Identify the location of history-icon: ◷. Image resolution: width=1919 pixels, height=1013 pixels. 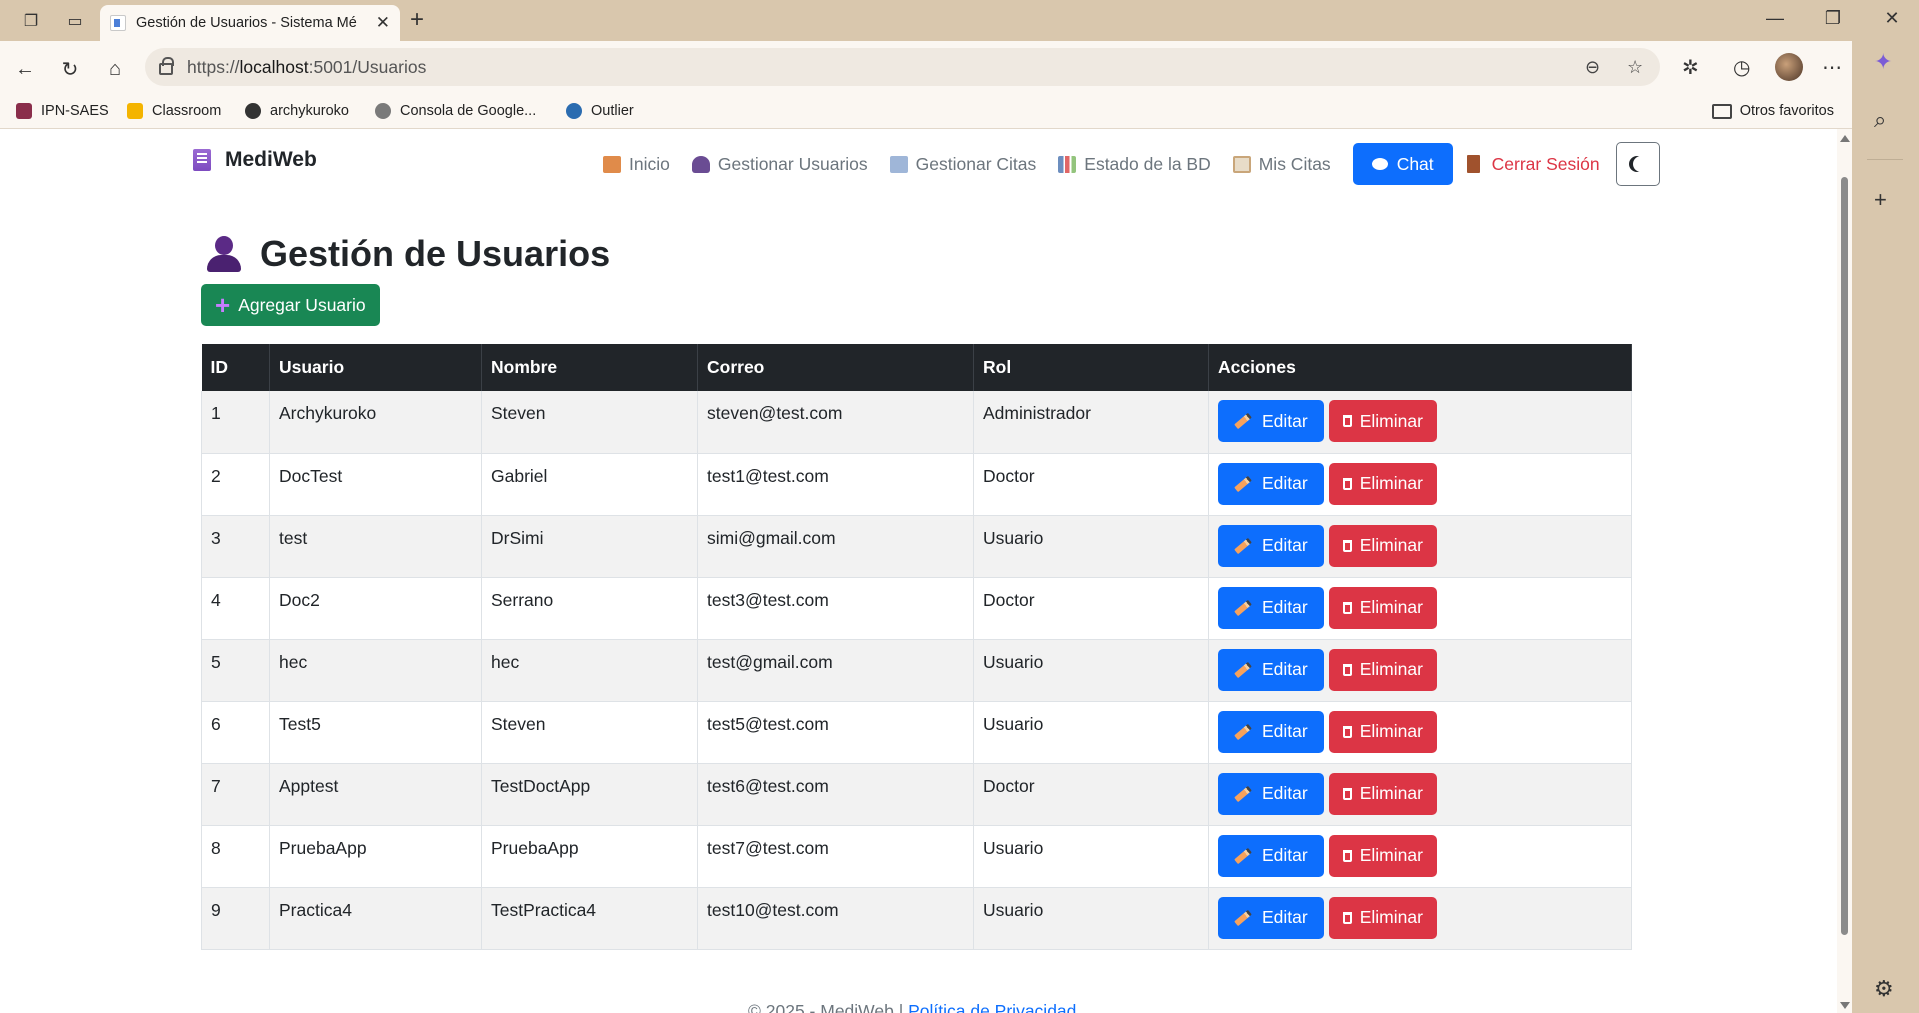
(1741, 67).